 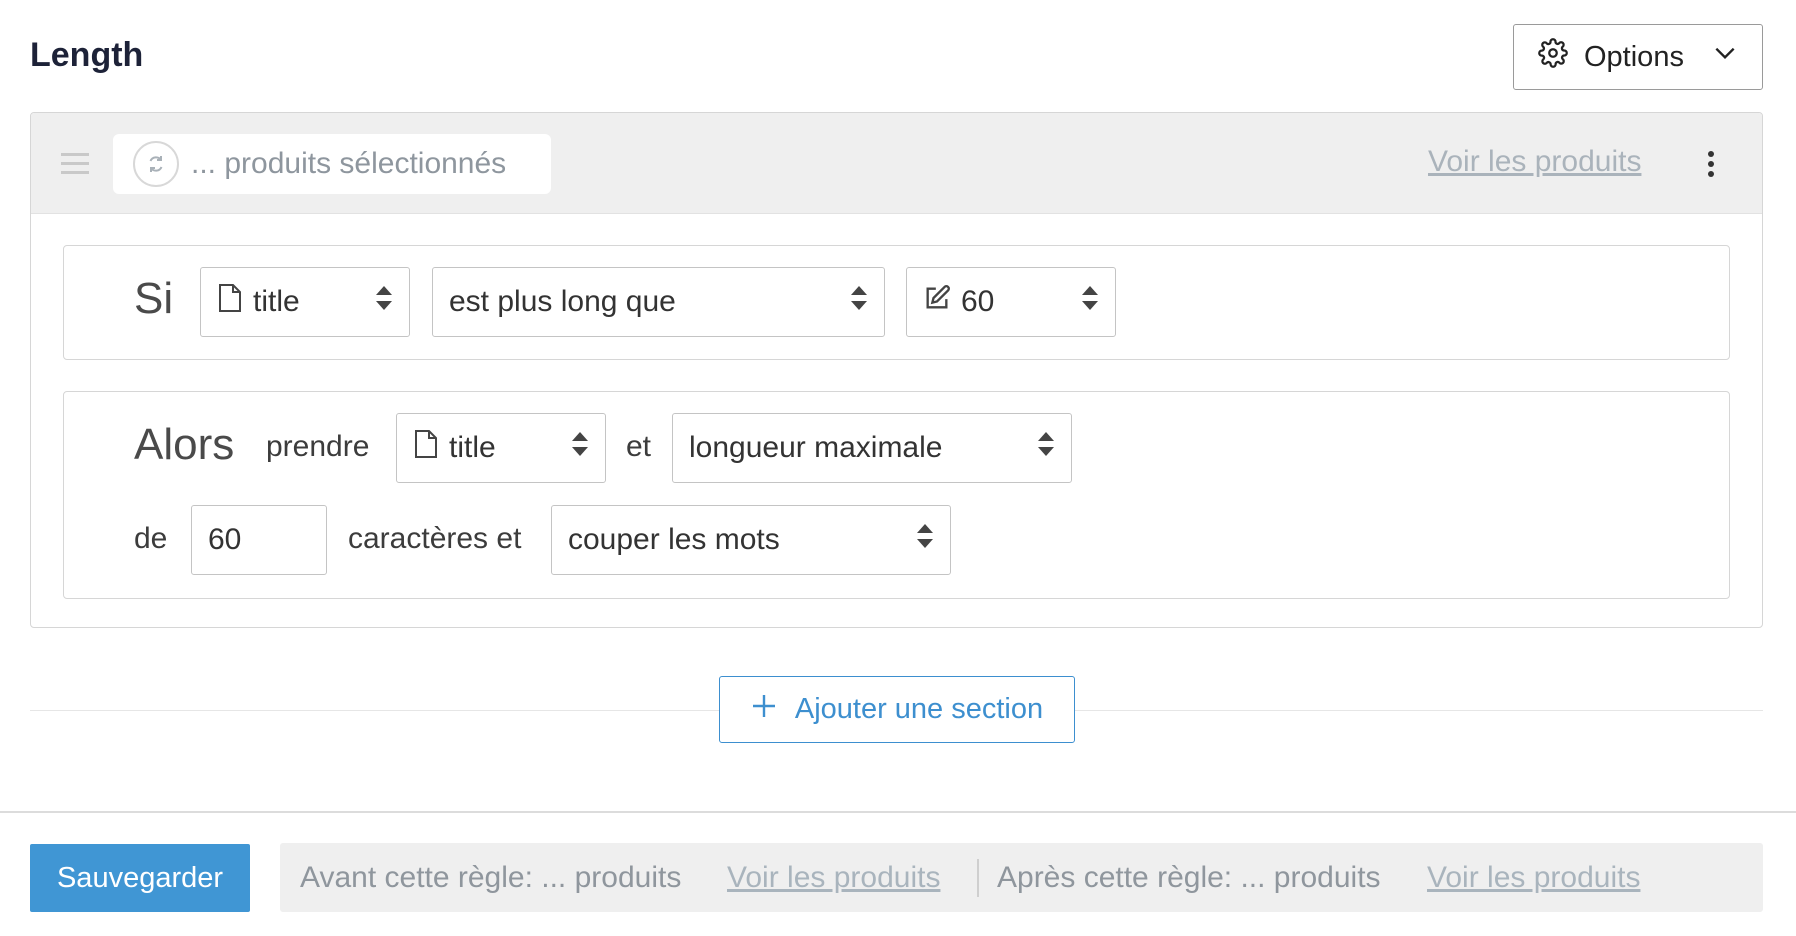 I want to click on mode-value: longueur maximale, so click(x=816, y=447).